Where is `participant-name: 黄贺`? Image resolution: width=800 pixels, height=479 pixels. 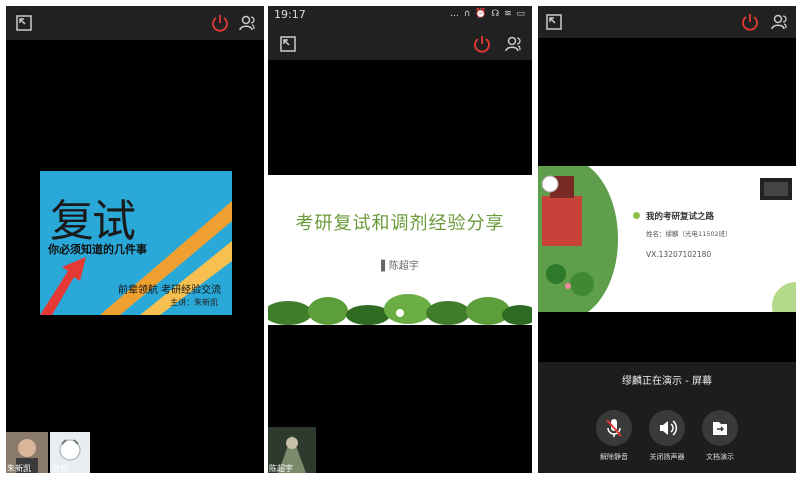 participant-name: 黄贺 is located at coordinates (60, 468).